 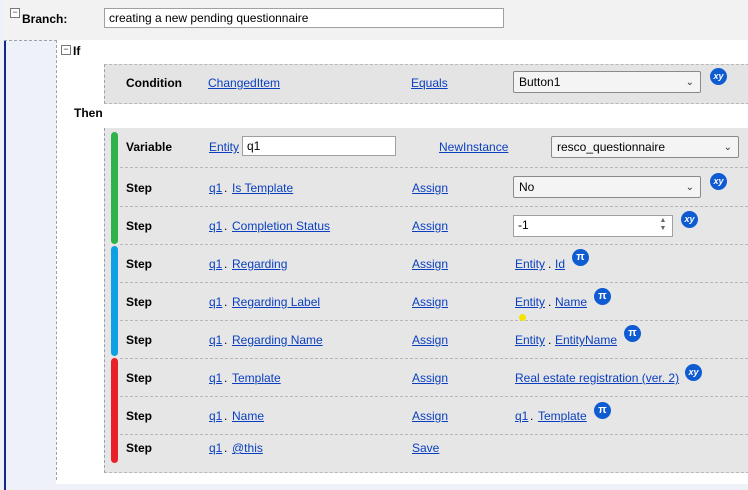 What do you see at coordinates (597, 378) in the screenshot?
I see `template-value-link: Real estate registration (ver. 2)` at bounding box center [597, 378].